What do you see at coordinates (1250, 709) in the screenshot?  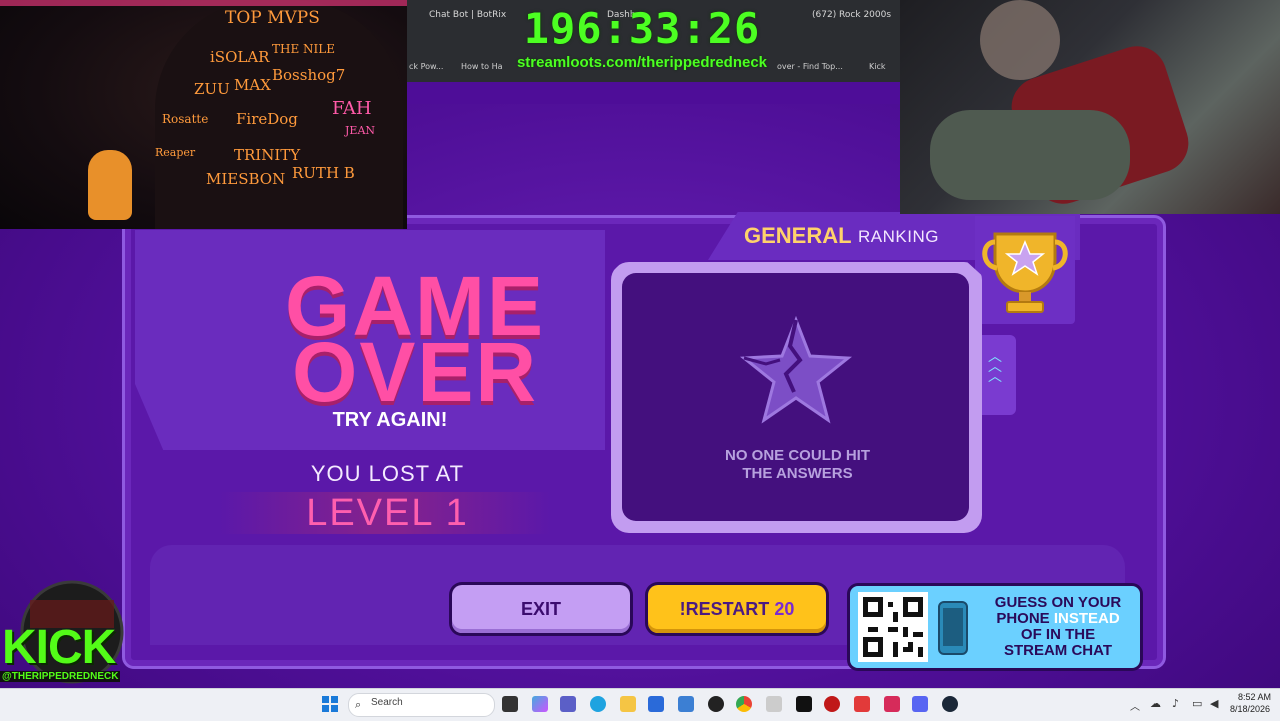 I see `taskbar-clock-date: 8/18/2026` at bounding box center [1250, 709].